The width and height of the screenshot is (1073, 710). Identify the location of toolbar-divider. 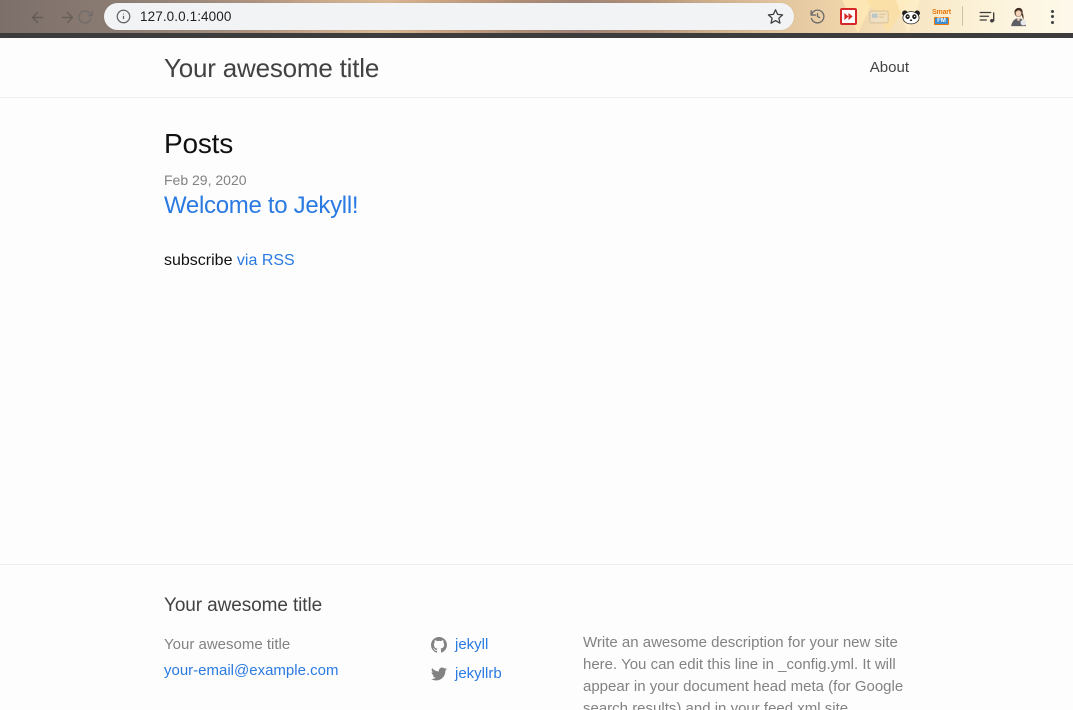
(962, 16).